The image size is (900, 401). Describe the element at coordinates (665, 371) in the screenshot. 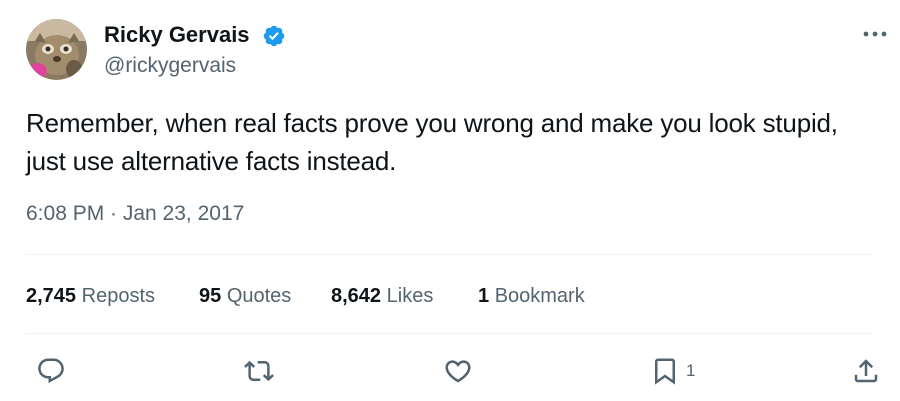

I see `bookmark-icon` at that location.